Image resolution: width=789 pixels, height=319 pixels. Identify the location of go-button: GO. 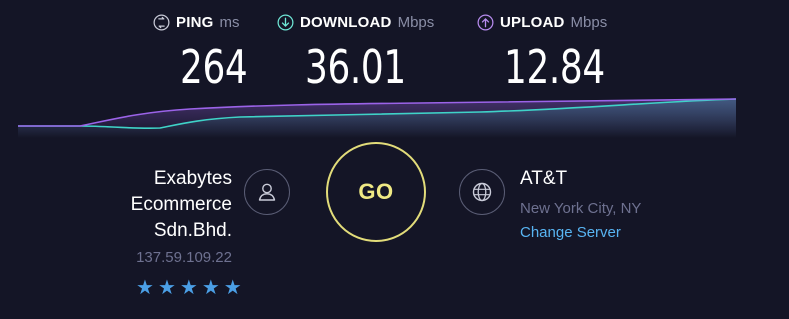
(376, 192).